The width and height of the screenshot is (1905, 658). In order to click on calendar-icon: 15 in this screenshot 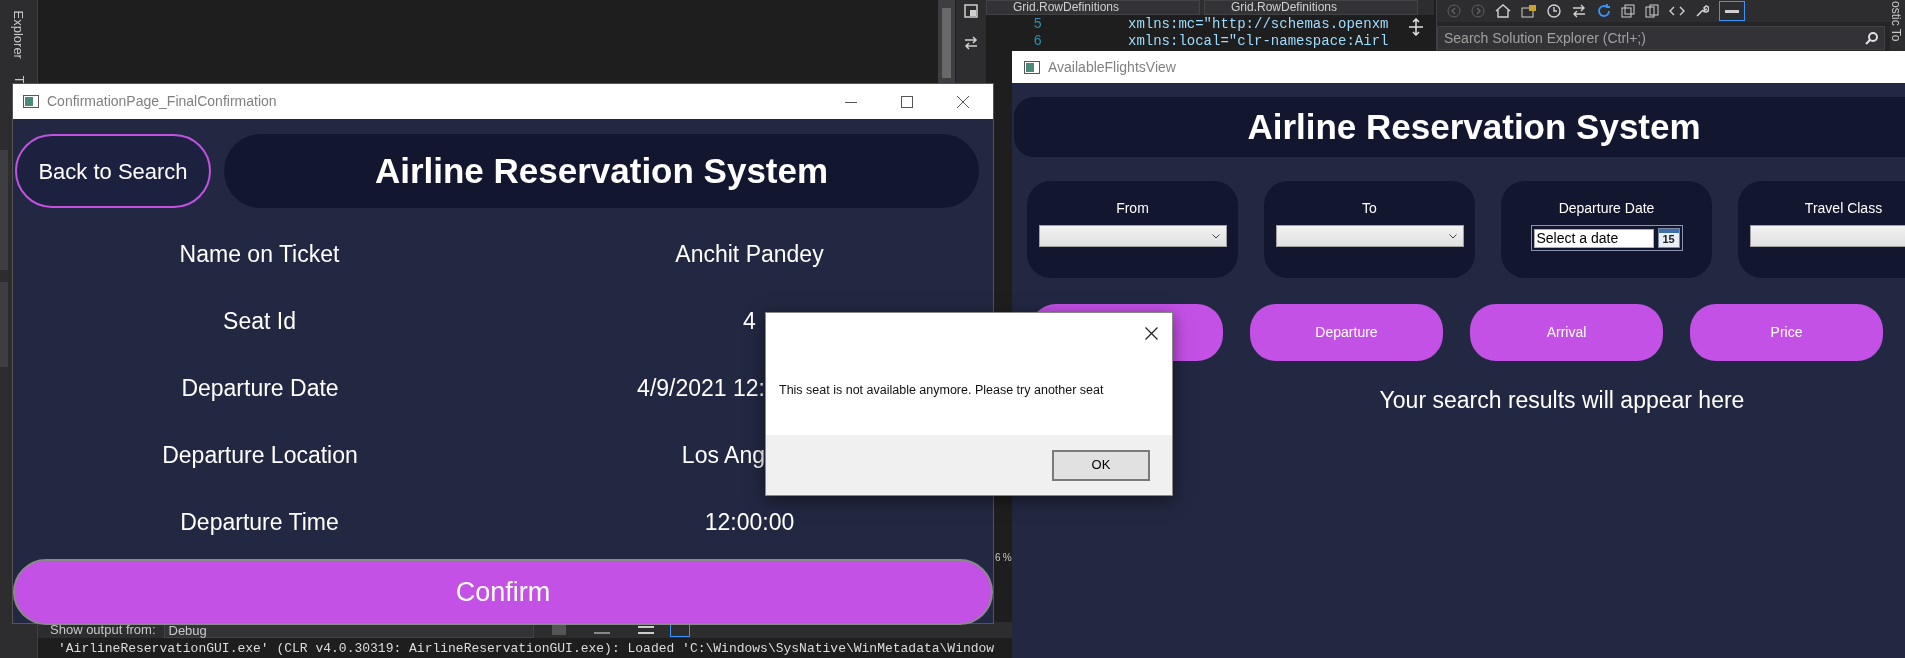, I will do `click(1668, 238)`.